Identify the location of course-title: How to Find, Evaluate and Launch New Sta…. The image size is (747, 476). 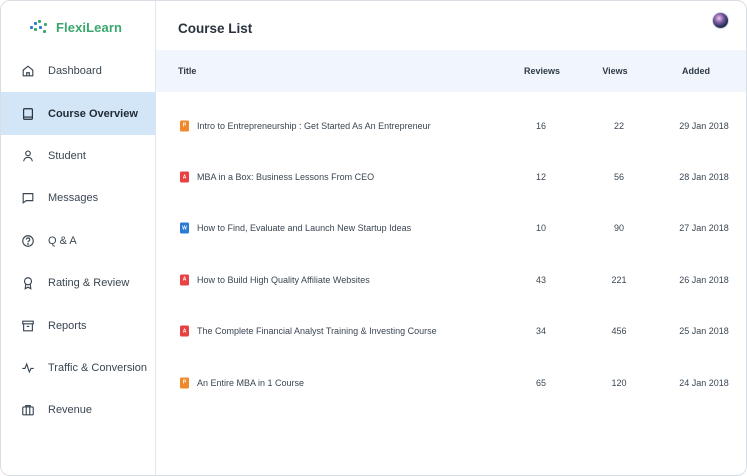
(304, 228).